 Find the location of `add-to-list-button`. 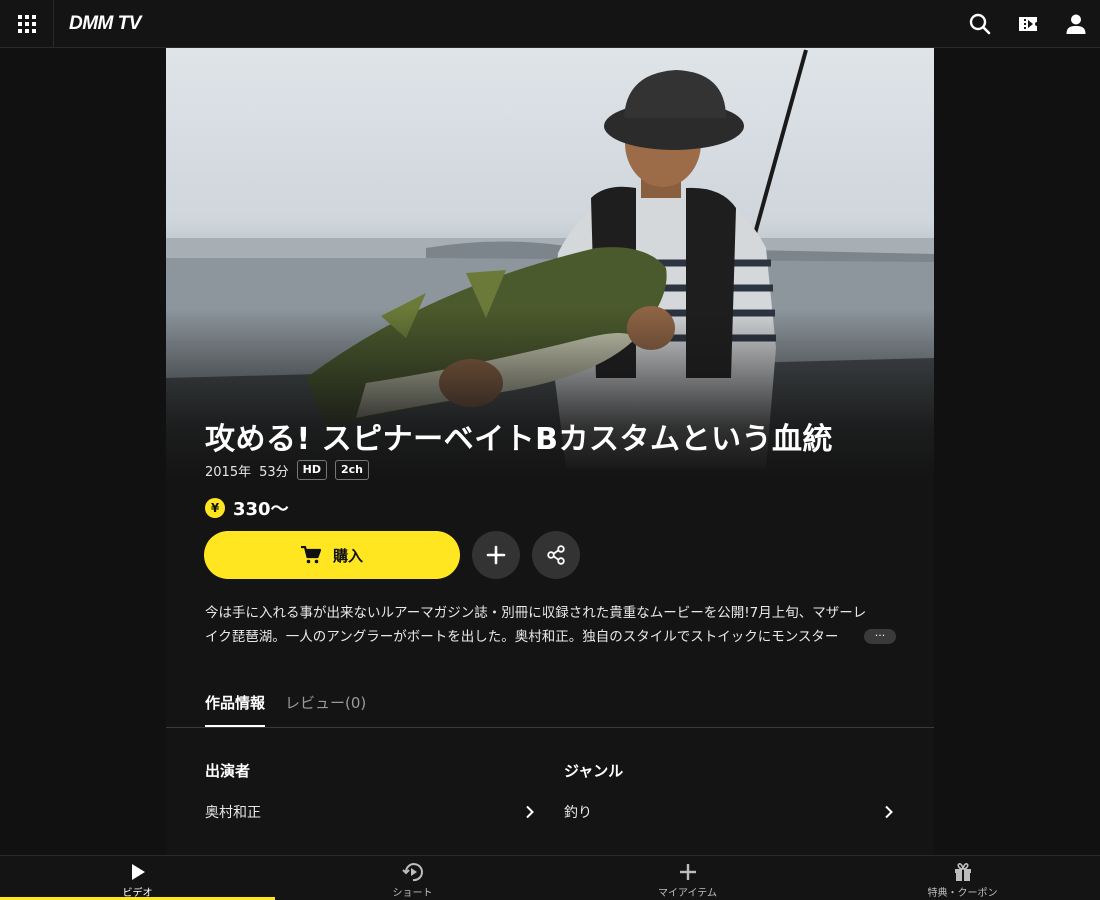

add-to-list-button is located at coordinates (496, 555).